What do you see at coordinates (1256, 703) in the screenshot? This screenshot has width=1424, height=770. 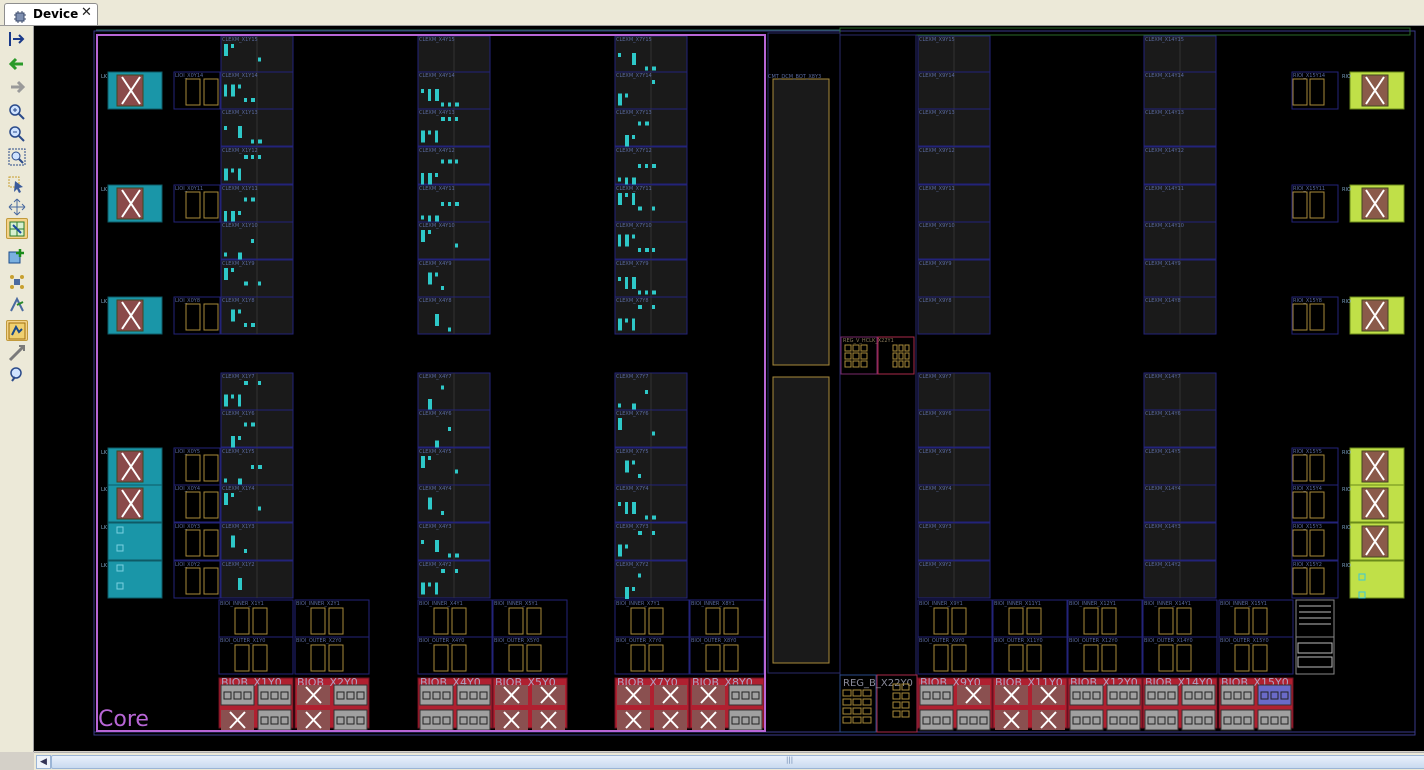 I see `biob-tile: BIOB_X15Y0` at bounding box center [1256, 703].